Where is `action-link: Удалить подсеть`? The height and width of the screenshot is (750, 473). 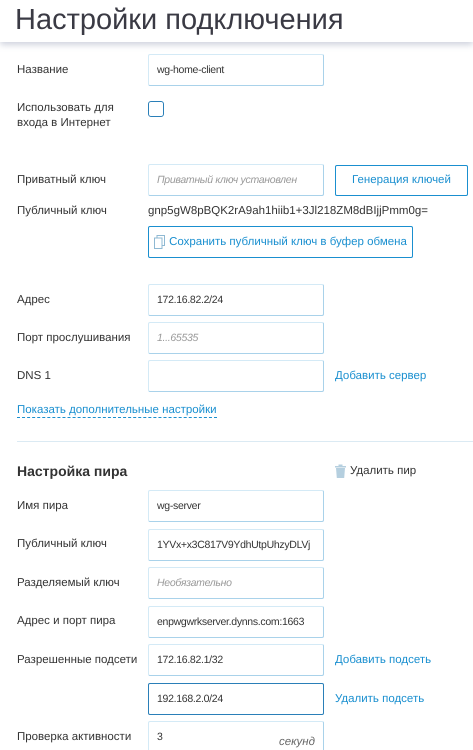
action-link: Удалить подсеть is located at coordinates (379, 698).